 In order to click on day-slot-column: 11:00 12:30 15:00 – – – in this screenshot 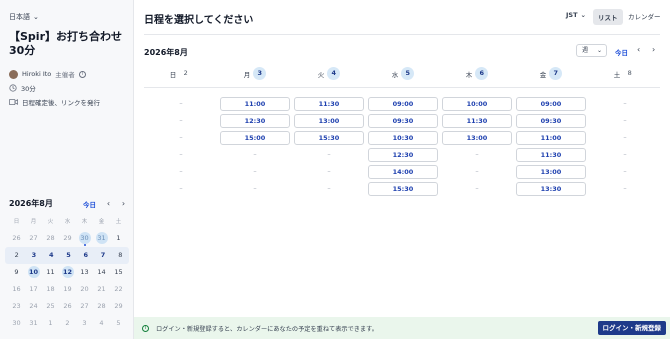, I will do `click(255, 148)`.